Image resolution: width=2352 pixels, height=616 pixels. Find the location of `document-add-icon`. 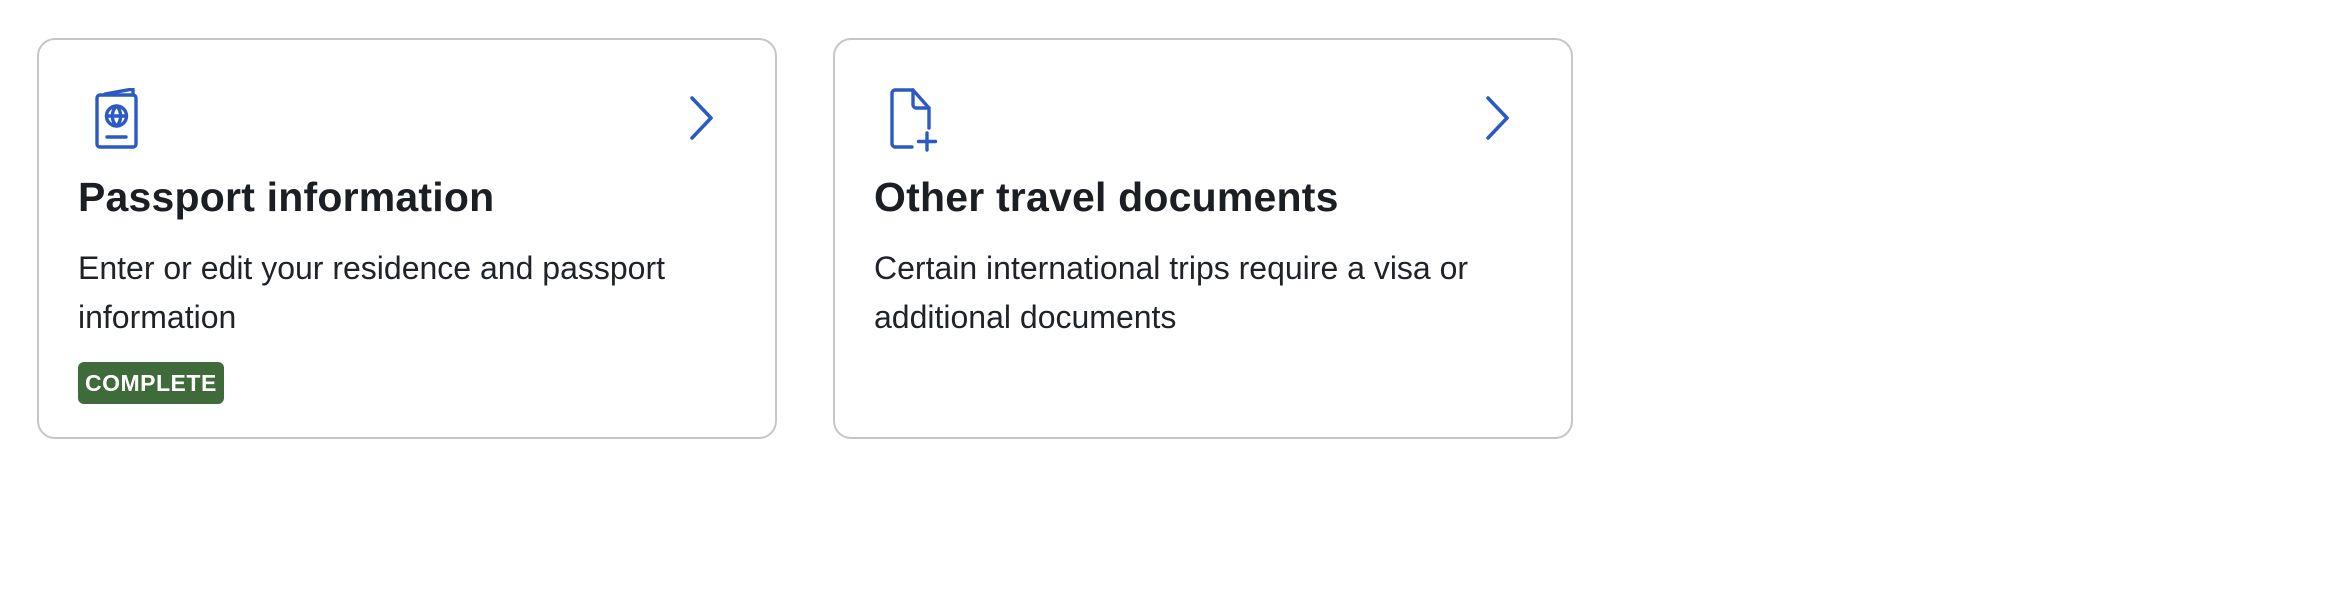

document-add-icon is located at coordinates (913, 120).